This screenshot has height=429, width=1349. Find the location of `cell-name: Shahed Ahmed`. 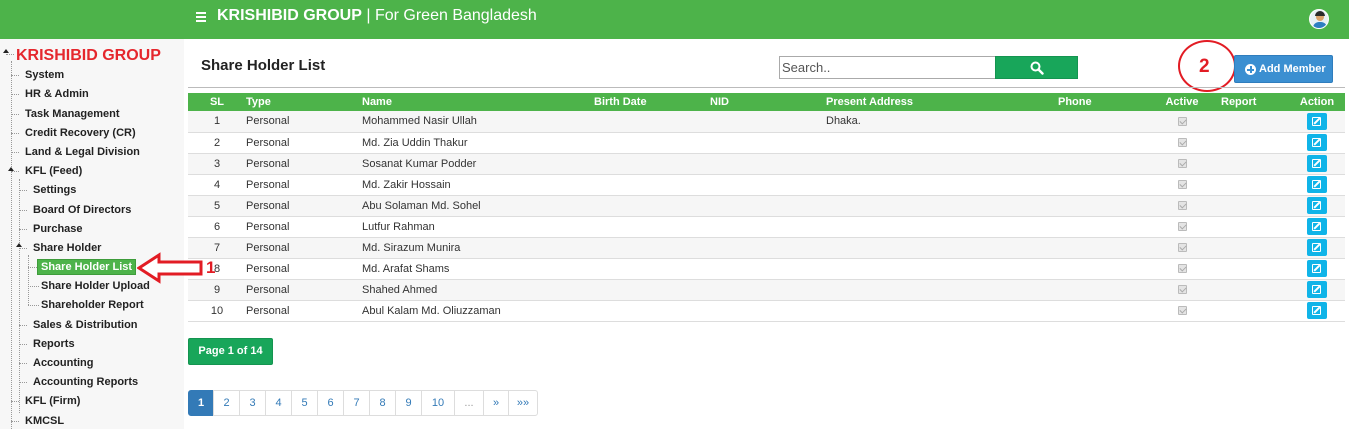

cell-name: Shahed Ahmed is located at coordinates (478, 290).